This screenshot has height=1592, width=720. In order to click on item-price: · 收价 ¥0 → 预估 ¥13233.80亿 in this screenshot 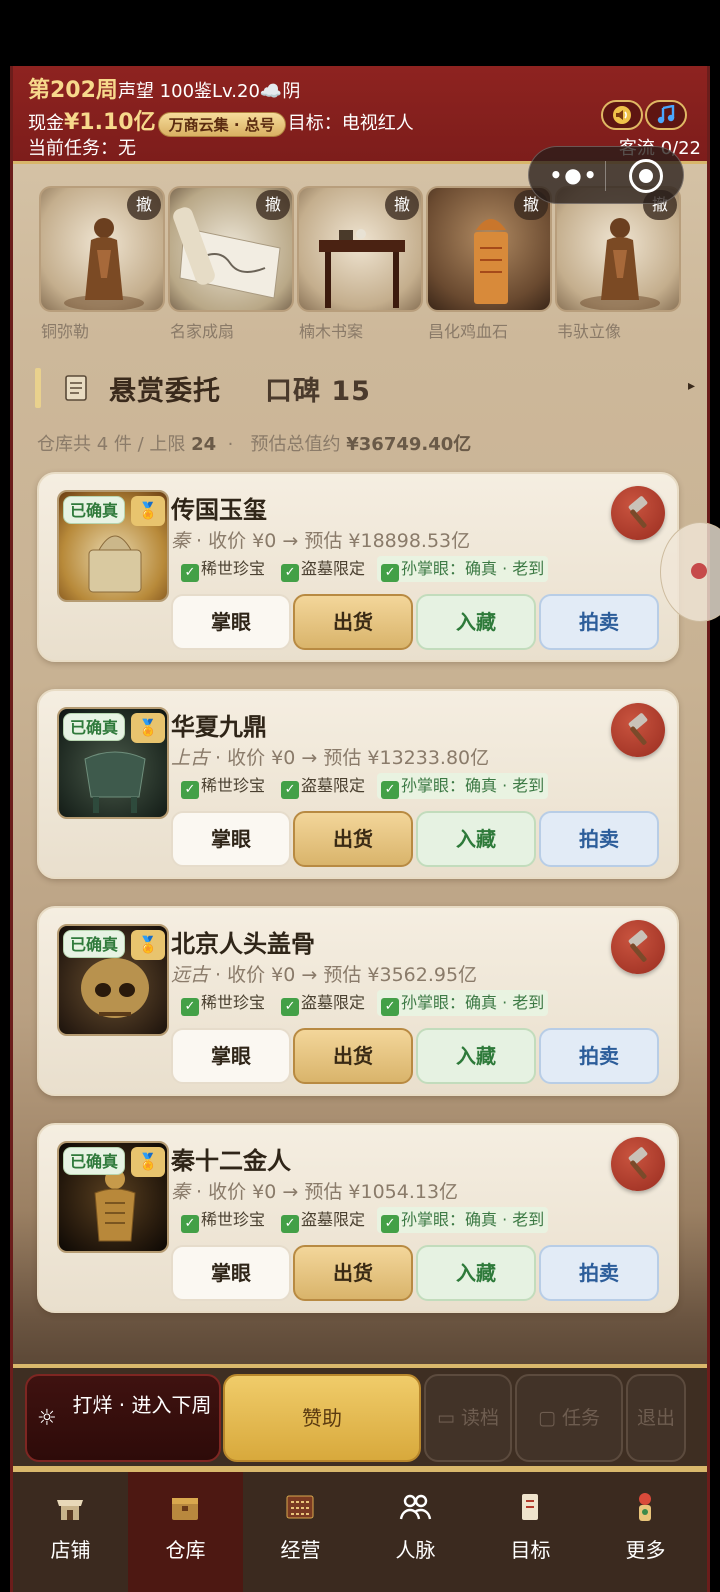, I will do `click(349, 758)`.